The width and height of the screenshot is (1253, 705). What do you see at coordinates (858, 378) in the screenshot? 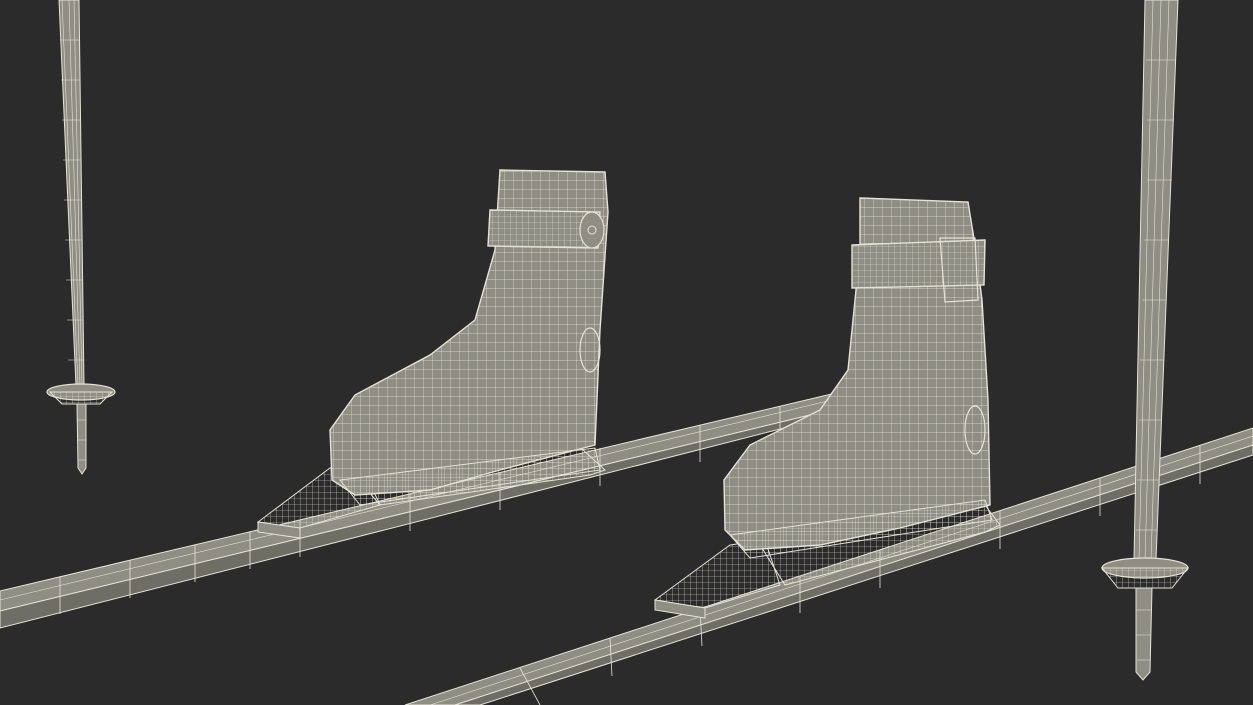
I see `ski-boot-right` at bounding box center [858, 378].